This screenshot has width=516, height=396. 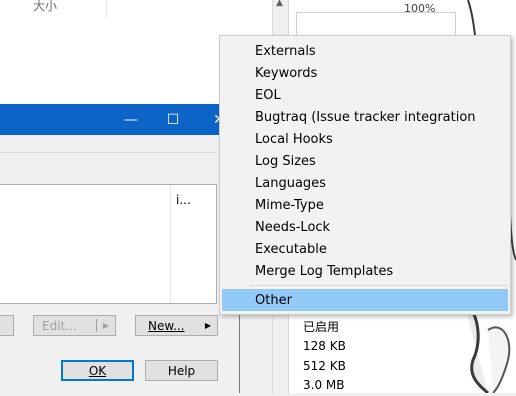 I want to click on size-column-header: 大小, so click(x=45, y=7).